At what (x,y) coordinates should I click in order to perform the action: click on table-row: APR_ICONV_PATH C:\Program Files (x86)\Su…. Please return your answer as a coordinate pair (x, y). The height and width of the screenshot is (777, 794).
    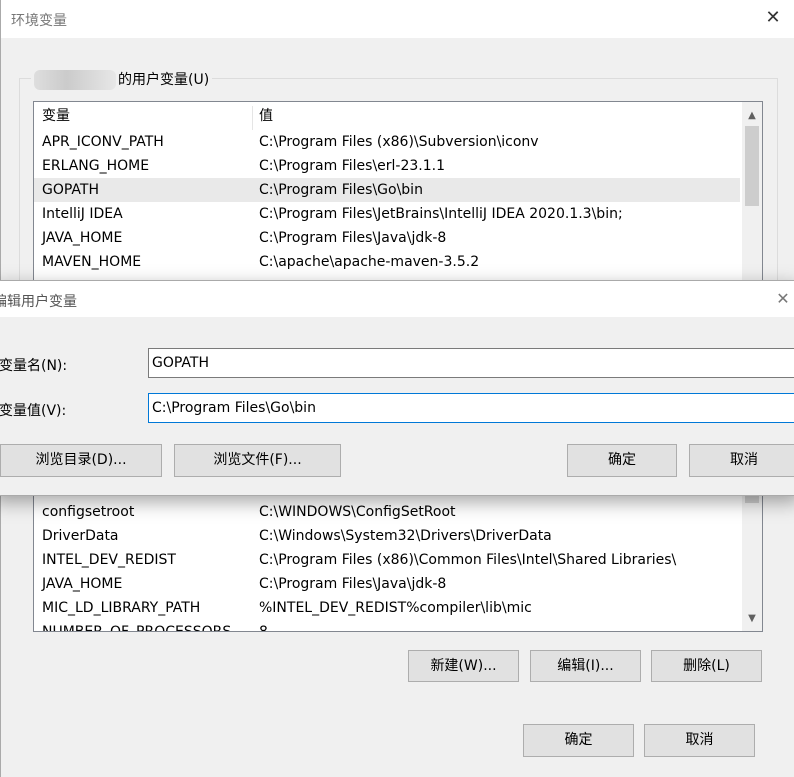
    Looking at the image, I should click on (387, 142).